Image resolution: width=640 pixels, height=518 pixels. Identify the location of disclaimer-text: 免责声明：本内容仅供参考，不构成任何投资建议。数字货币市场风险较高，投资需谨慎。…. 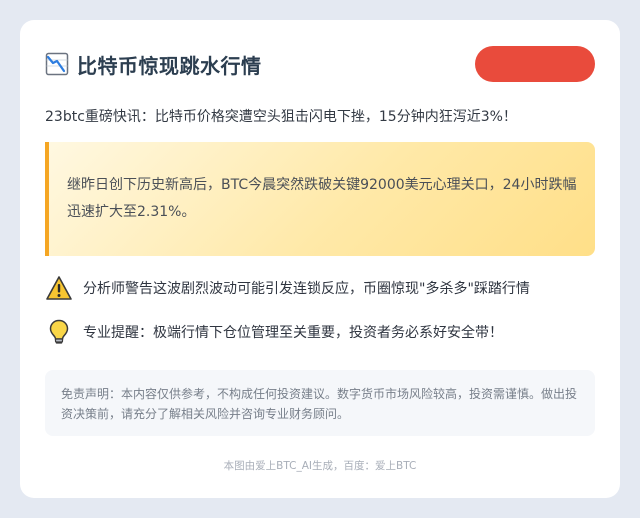
(319, 404).